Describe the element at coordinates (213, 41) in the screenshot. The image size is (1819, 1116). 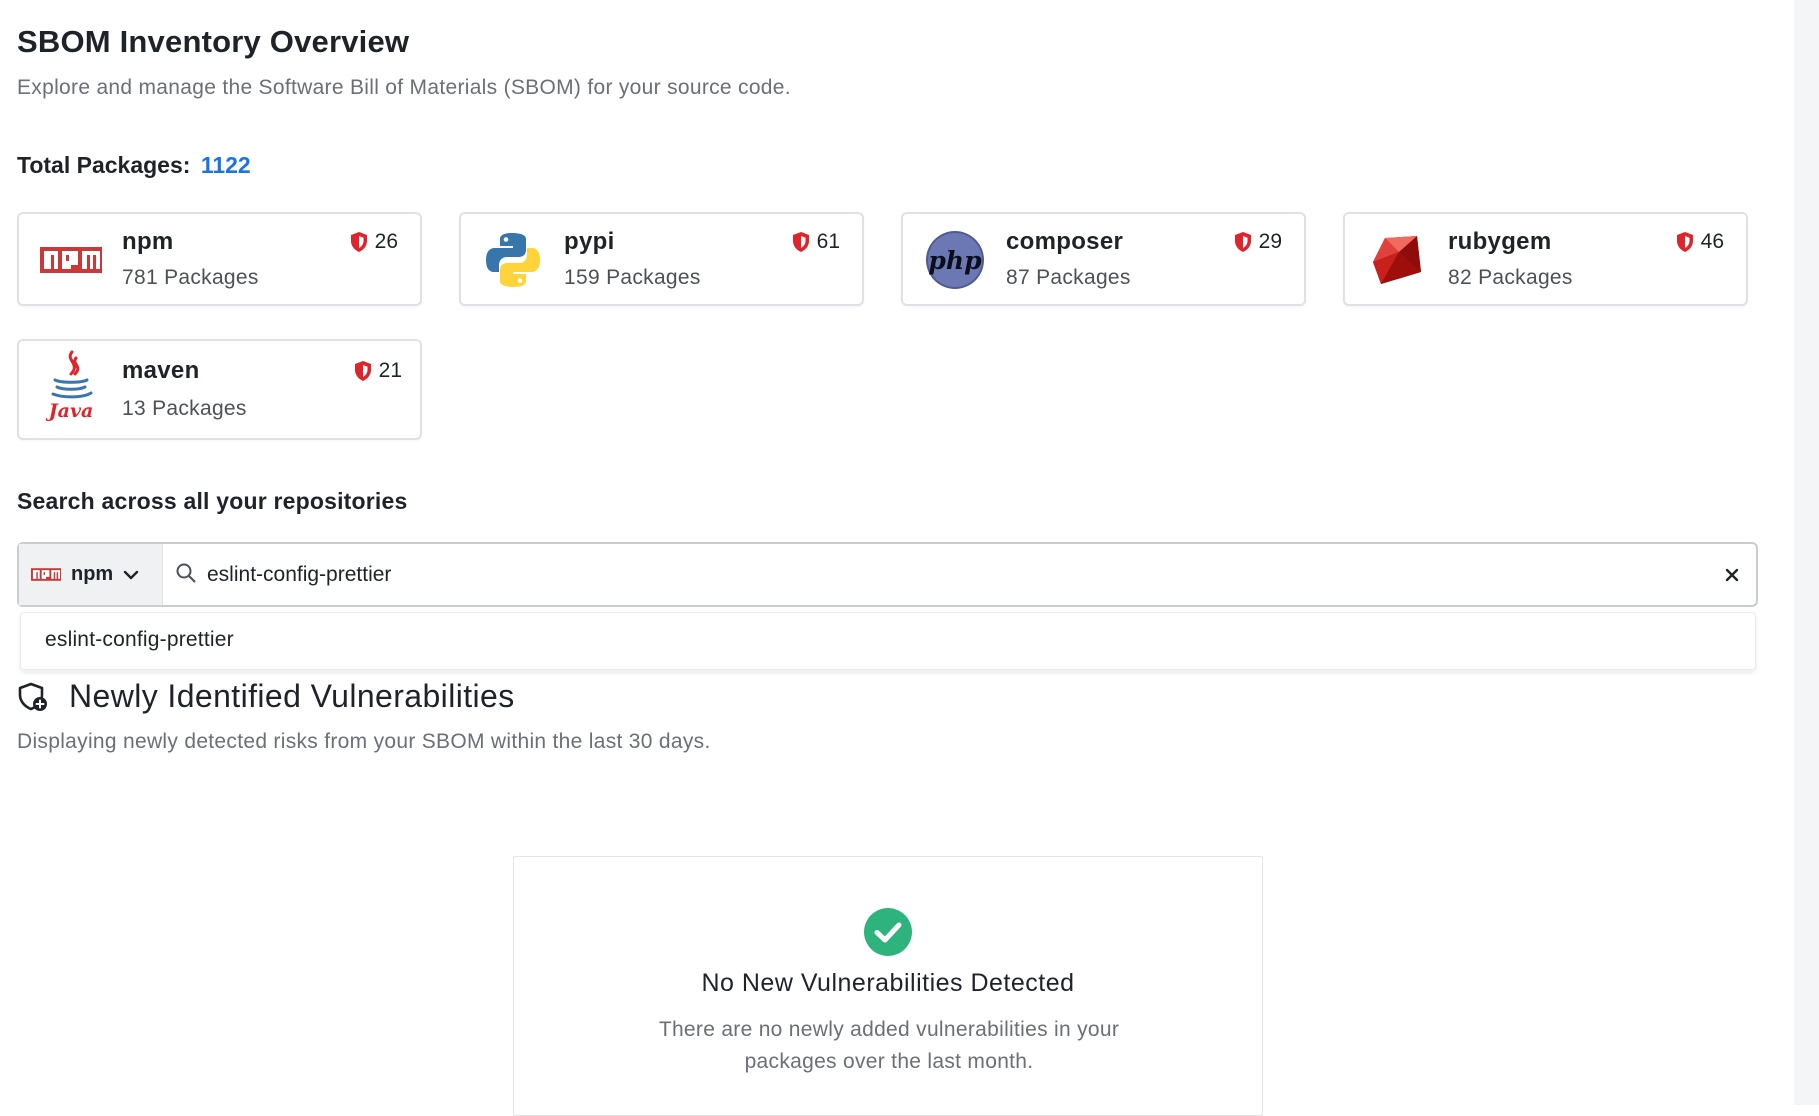
I see `page-title: SBOM Inventory Overview` at that location.